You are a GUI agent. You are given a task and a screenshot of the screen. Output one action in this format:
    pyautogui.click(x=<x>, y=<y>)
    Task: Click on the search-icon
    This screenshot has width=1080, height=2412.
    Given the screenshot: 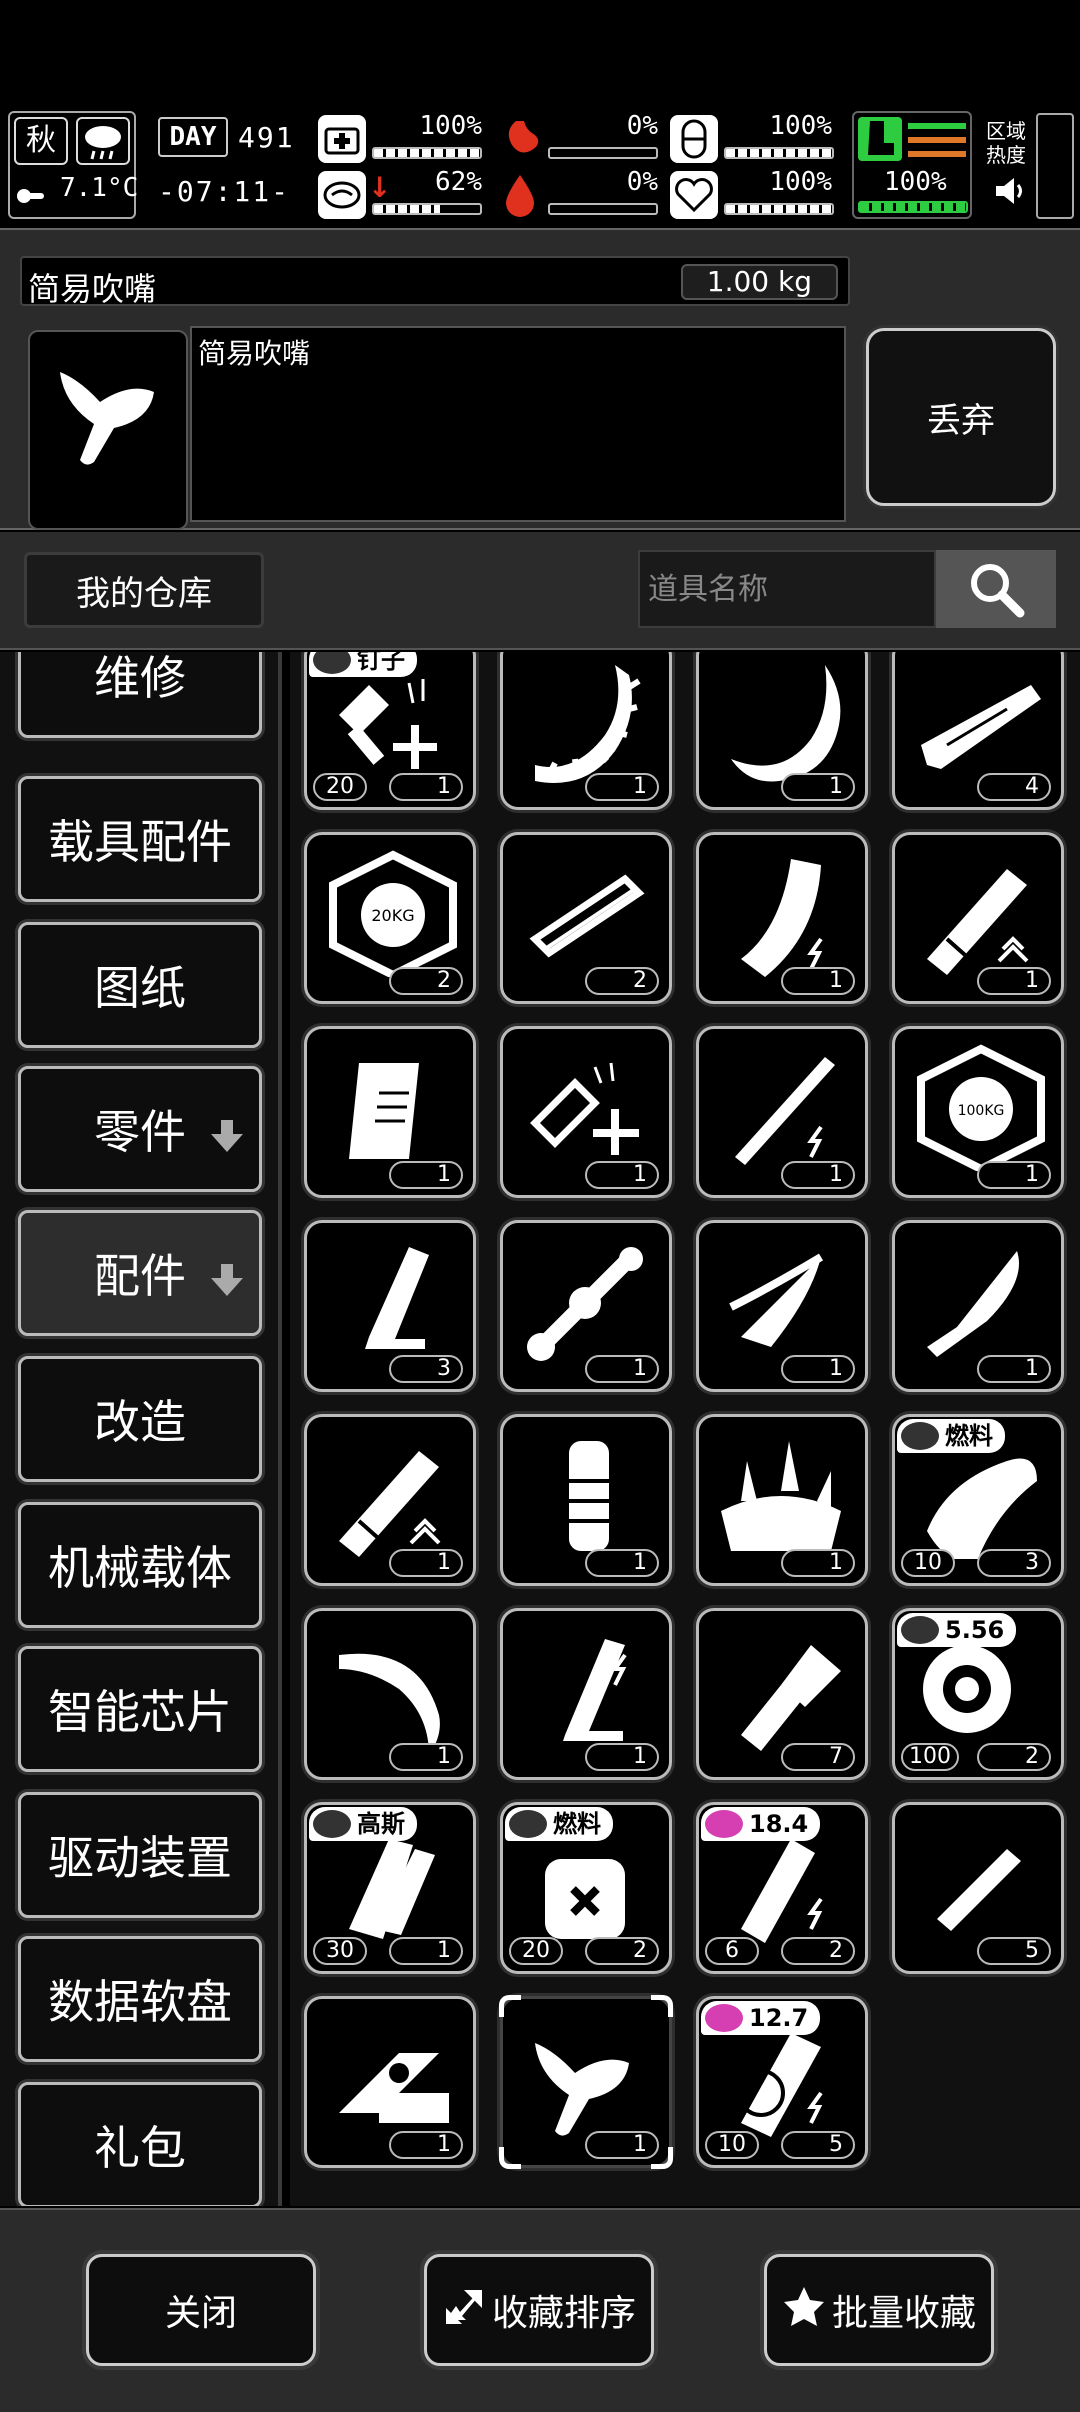 What is the action you would take?
    pyautogui.click(x=998, y=591)
    